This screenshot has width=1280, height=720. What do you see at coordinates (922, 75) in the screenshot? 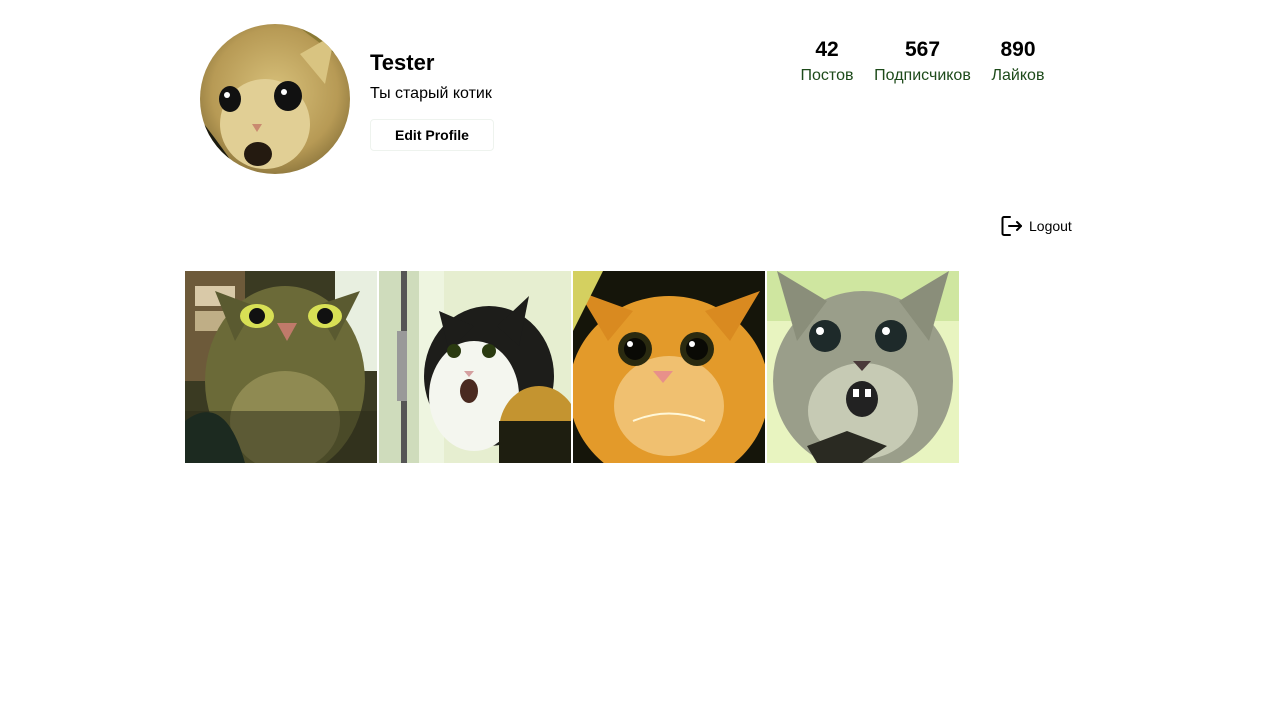
I see `stat-followers-label: Подписчиков` at bounding box center [922, 75].